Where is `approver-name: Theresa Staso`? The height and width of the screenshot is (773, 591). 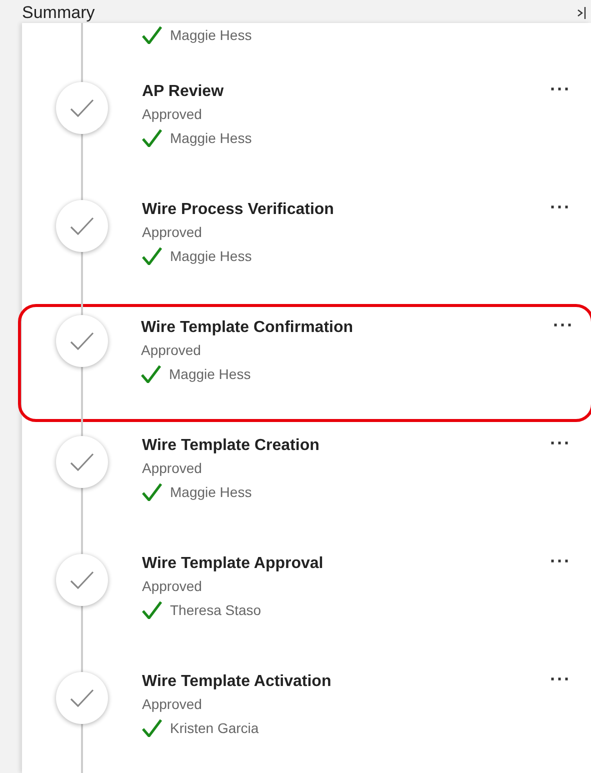
approver-name: Theresa Staso is located at coordinates (216, 610).